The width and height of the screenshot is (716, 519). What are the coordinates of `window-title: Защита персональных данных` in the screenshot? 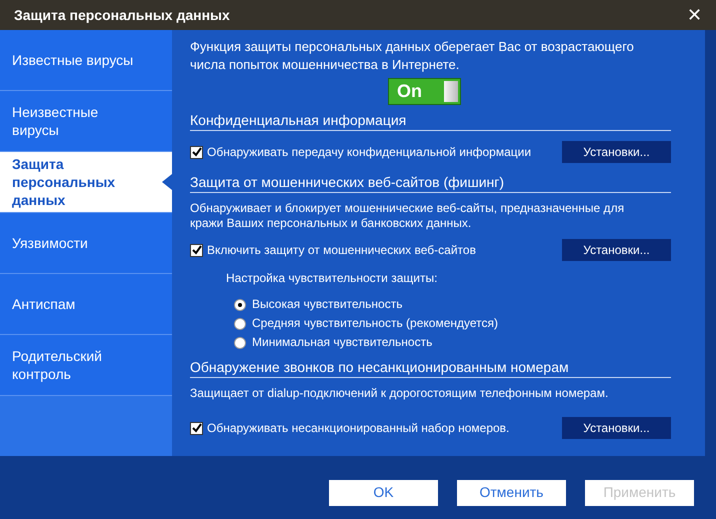 It's located at (122, 15).